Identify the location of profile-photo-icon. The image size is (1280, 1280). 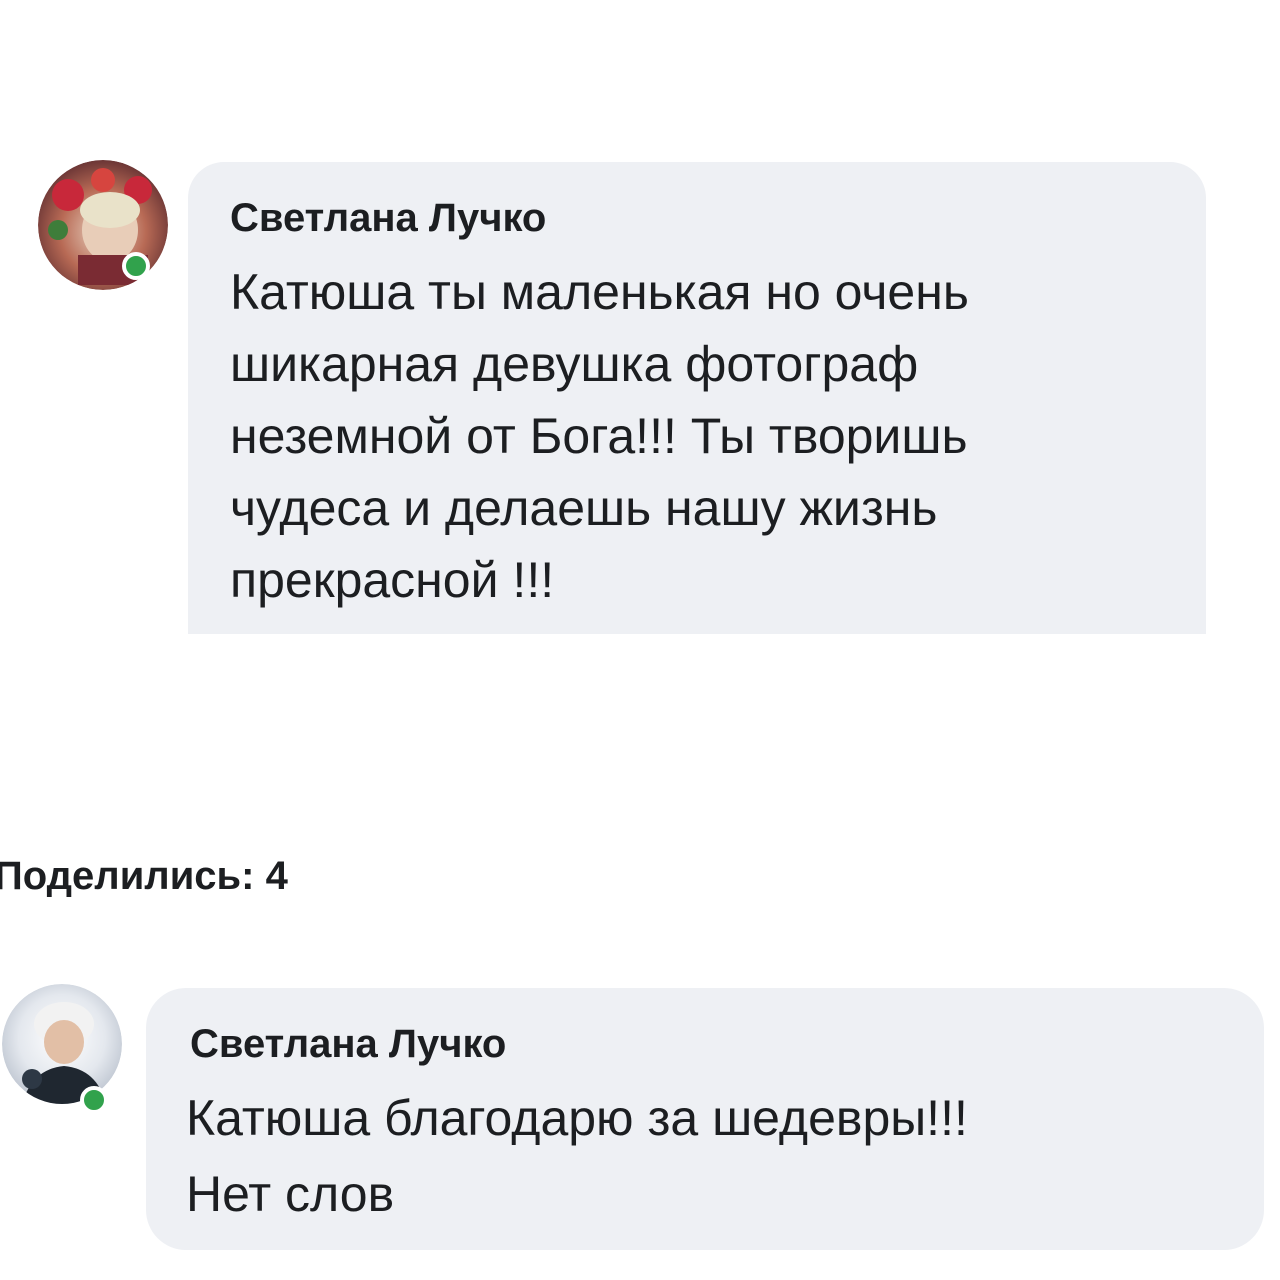
(62, 1044).